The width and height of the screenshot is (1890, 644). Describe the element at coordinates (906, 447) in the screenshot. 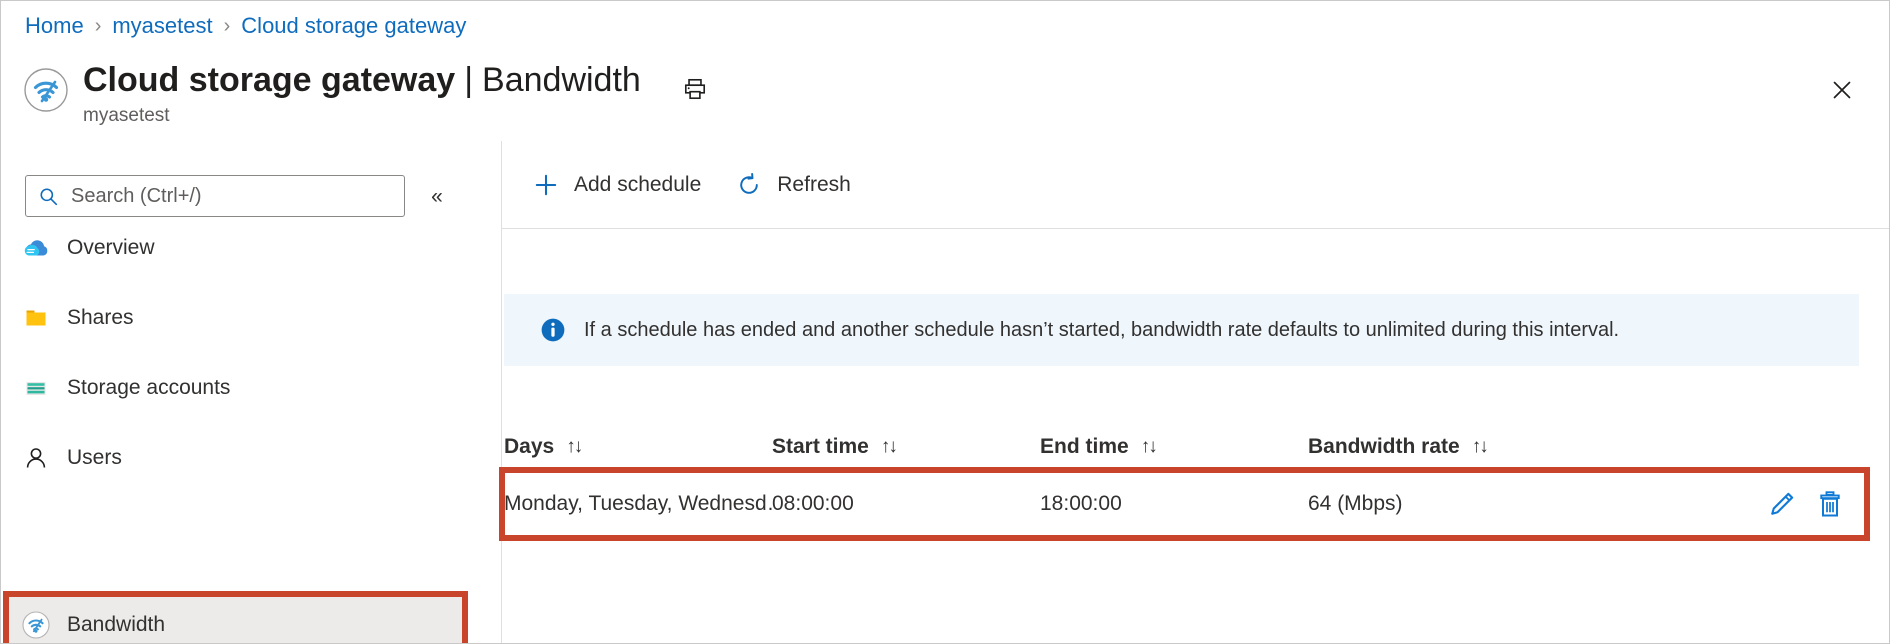

I see `column-header-start-time: Start time ↑↓` at that location.